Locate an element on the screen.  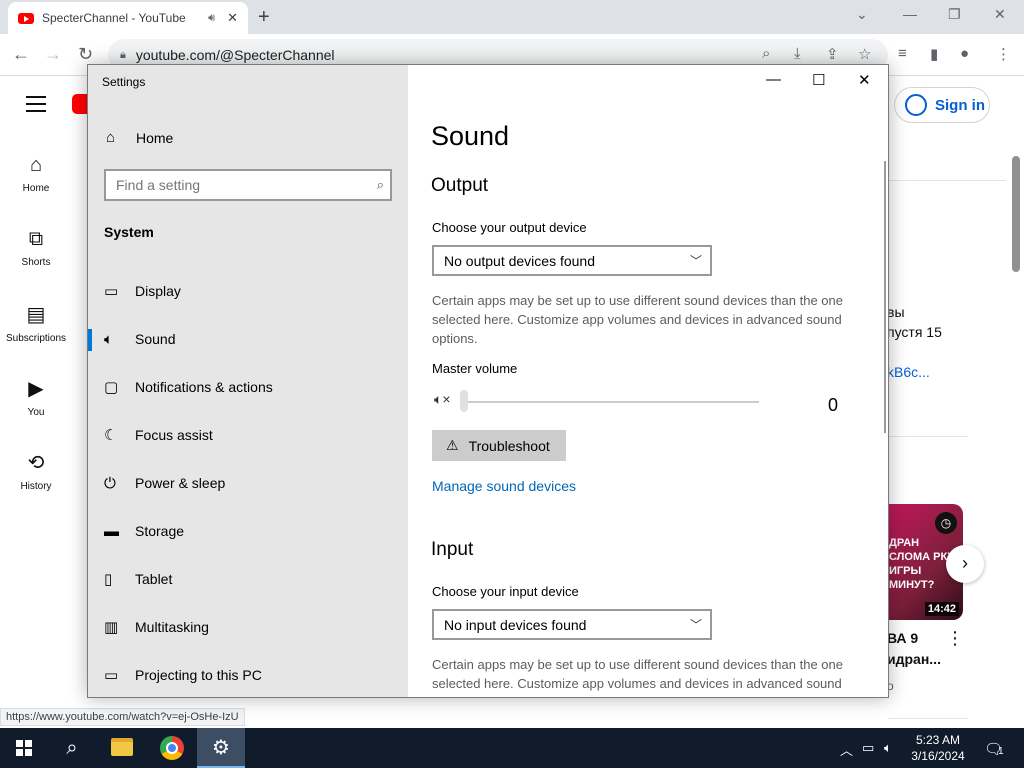
zoom-search-icon: ⌕ is located at coordinates (766, 53).